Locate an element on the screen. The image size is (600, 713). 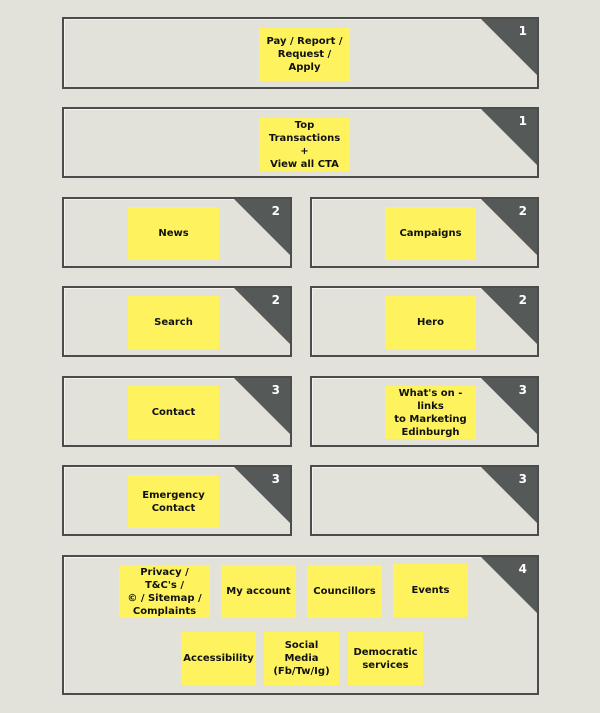
priority-panel-emergency-contact: 3 Emergency Contact is located at coordinates (177, 500).